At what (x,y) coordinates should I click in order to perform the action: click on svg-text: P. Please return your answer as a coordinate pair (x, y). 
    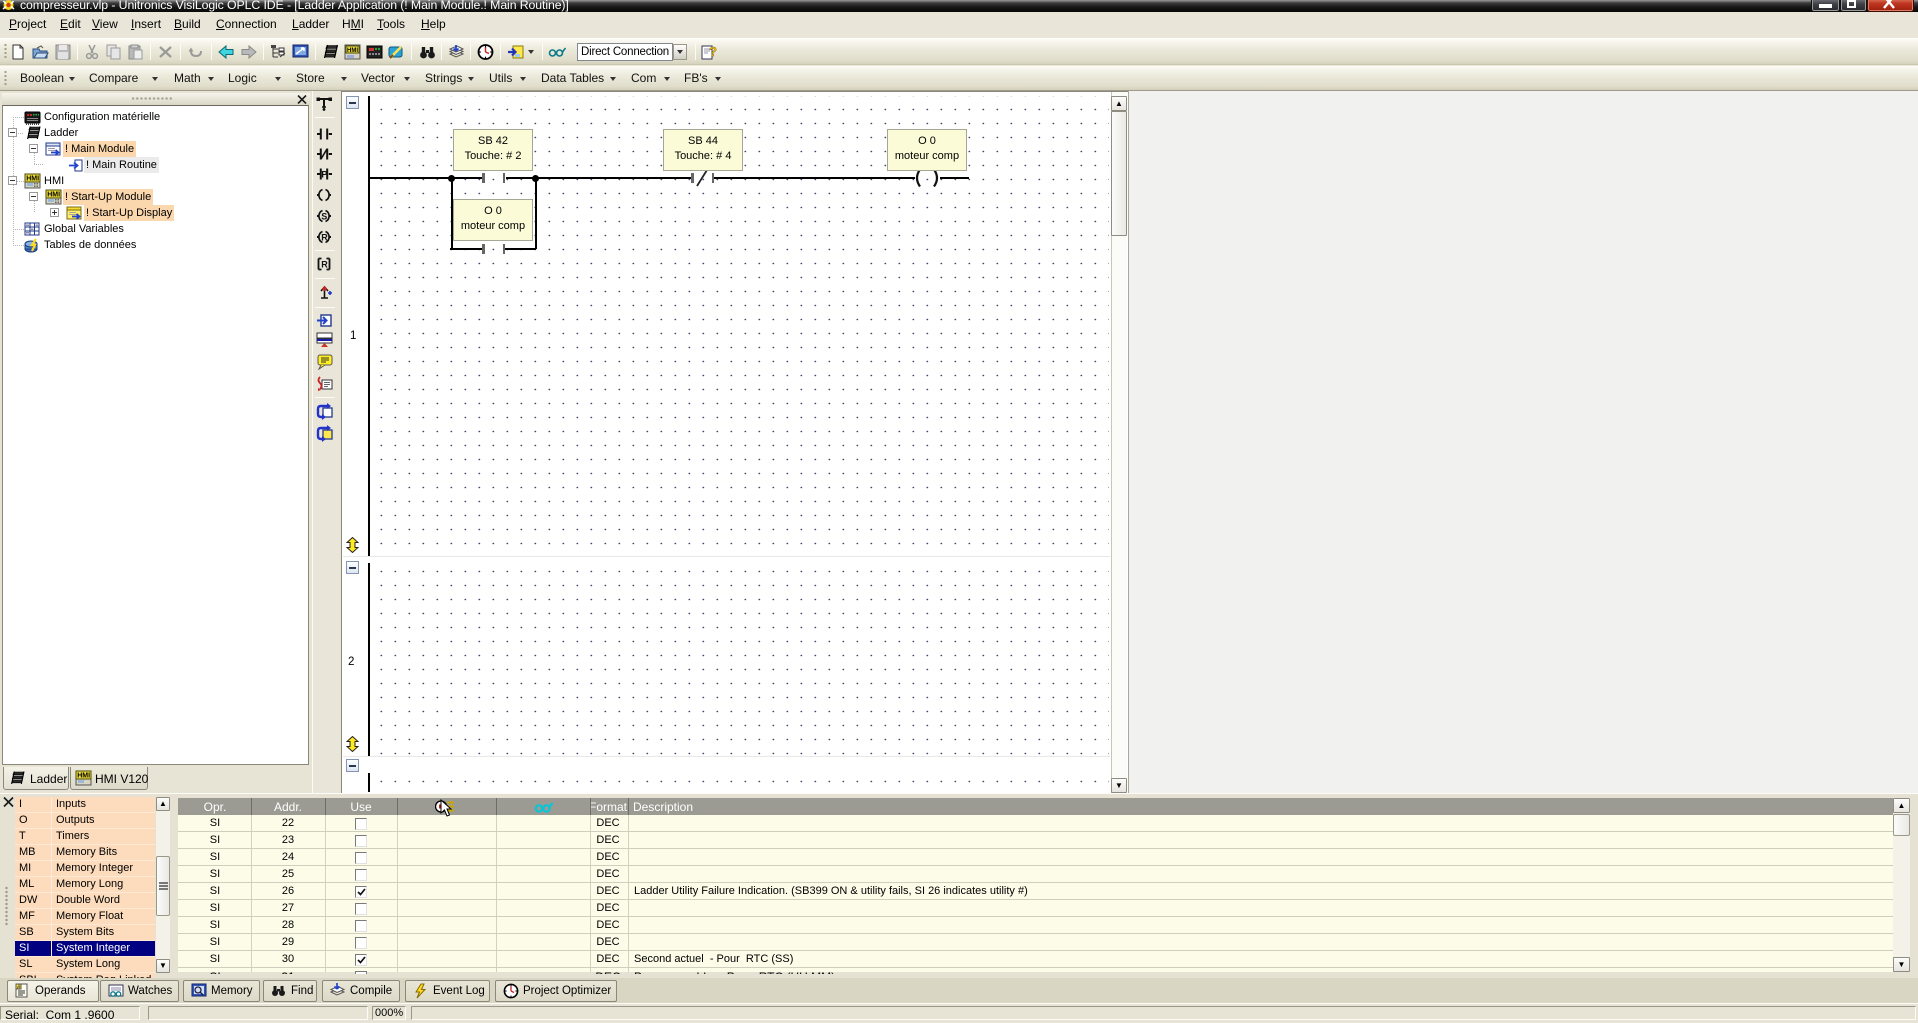
    Looking at the image, I should click on (324, 175).